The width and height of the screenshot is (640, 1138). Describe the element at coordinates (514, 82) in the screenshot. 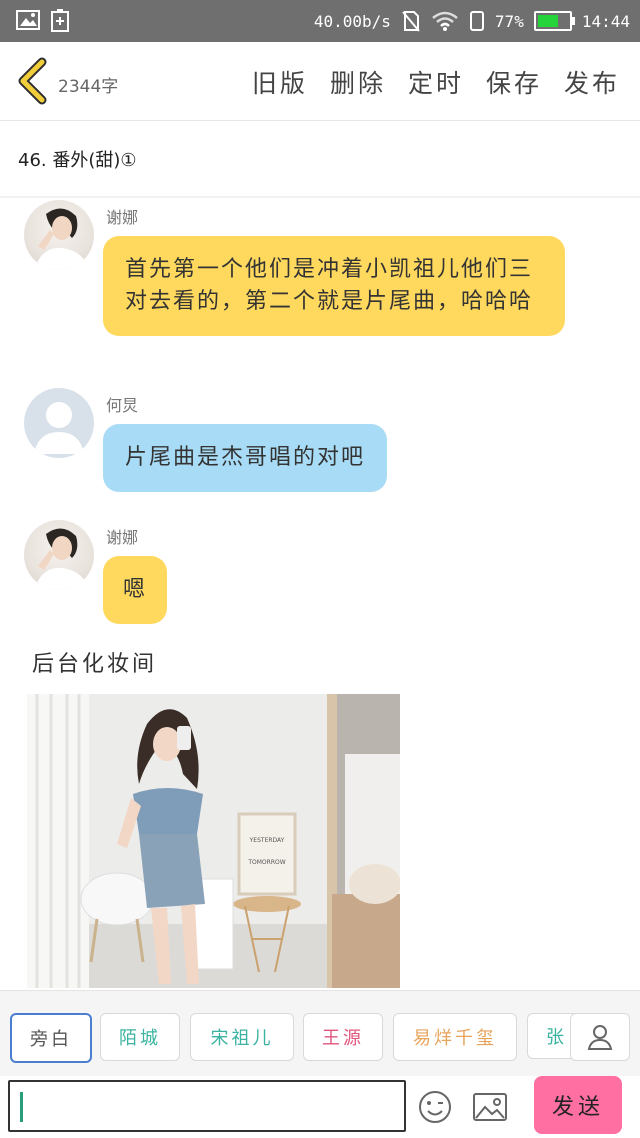

I see `save-button: 保存` at that location.